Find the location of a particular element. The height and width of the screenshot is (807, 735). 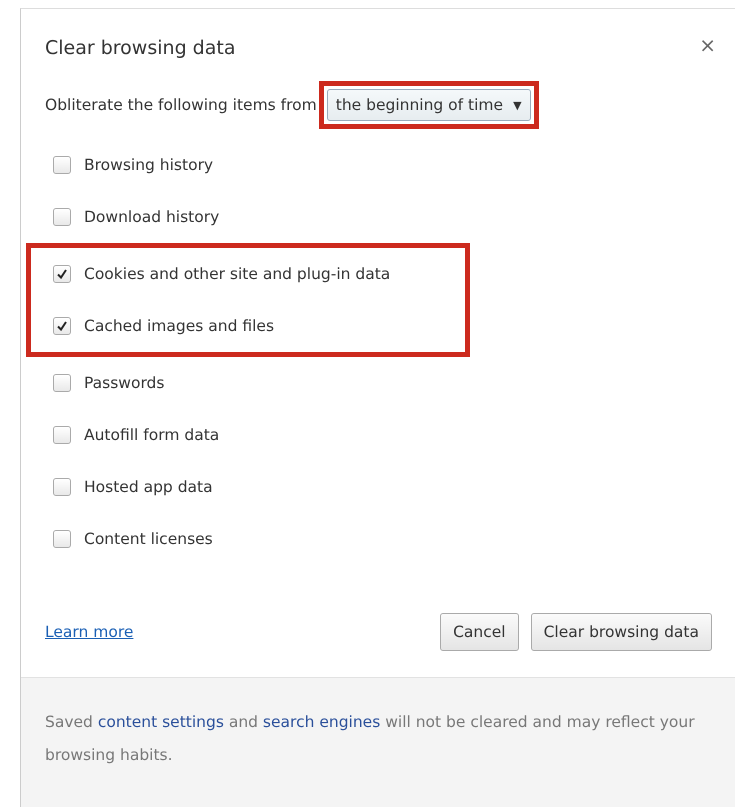

checkbox-label: Browsing history is located at coordinates (149, 165).